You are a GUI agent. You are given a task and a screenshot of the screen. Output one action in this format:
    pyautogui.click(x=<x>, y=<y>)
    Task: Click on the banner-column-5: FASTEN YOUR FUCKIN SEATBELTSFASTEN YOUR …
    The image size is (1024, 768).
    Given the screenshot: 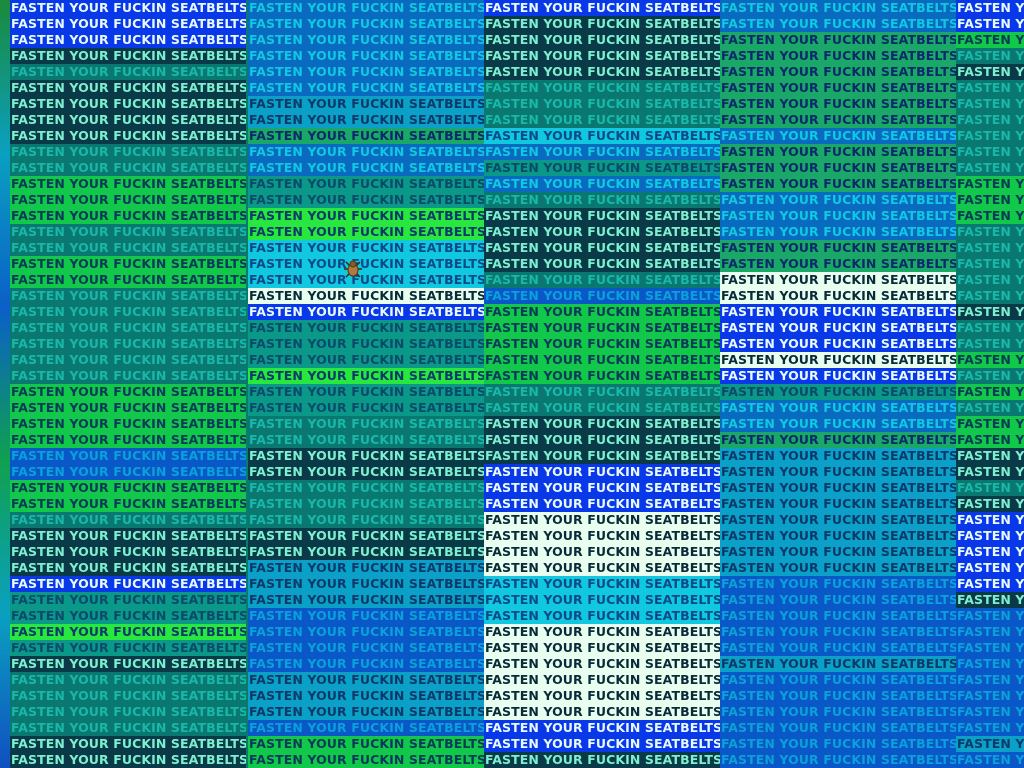 What is the action you would take?
    pyautogui.click(x=990, y=384)
    